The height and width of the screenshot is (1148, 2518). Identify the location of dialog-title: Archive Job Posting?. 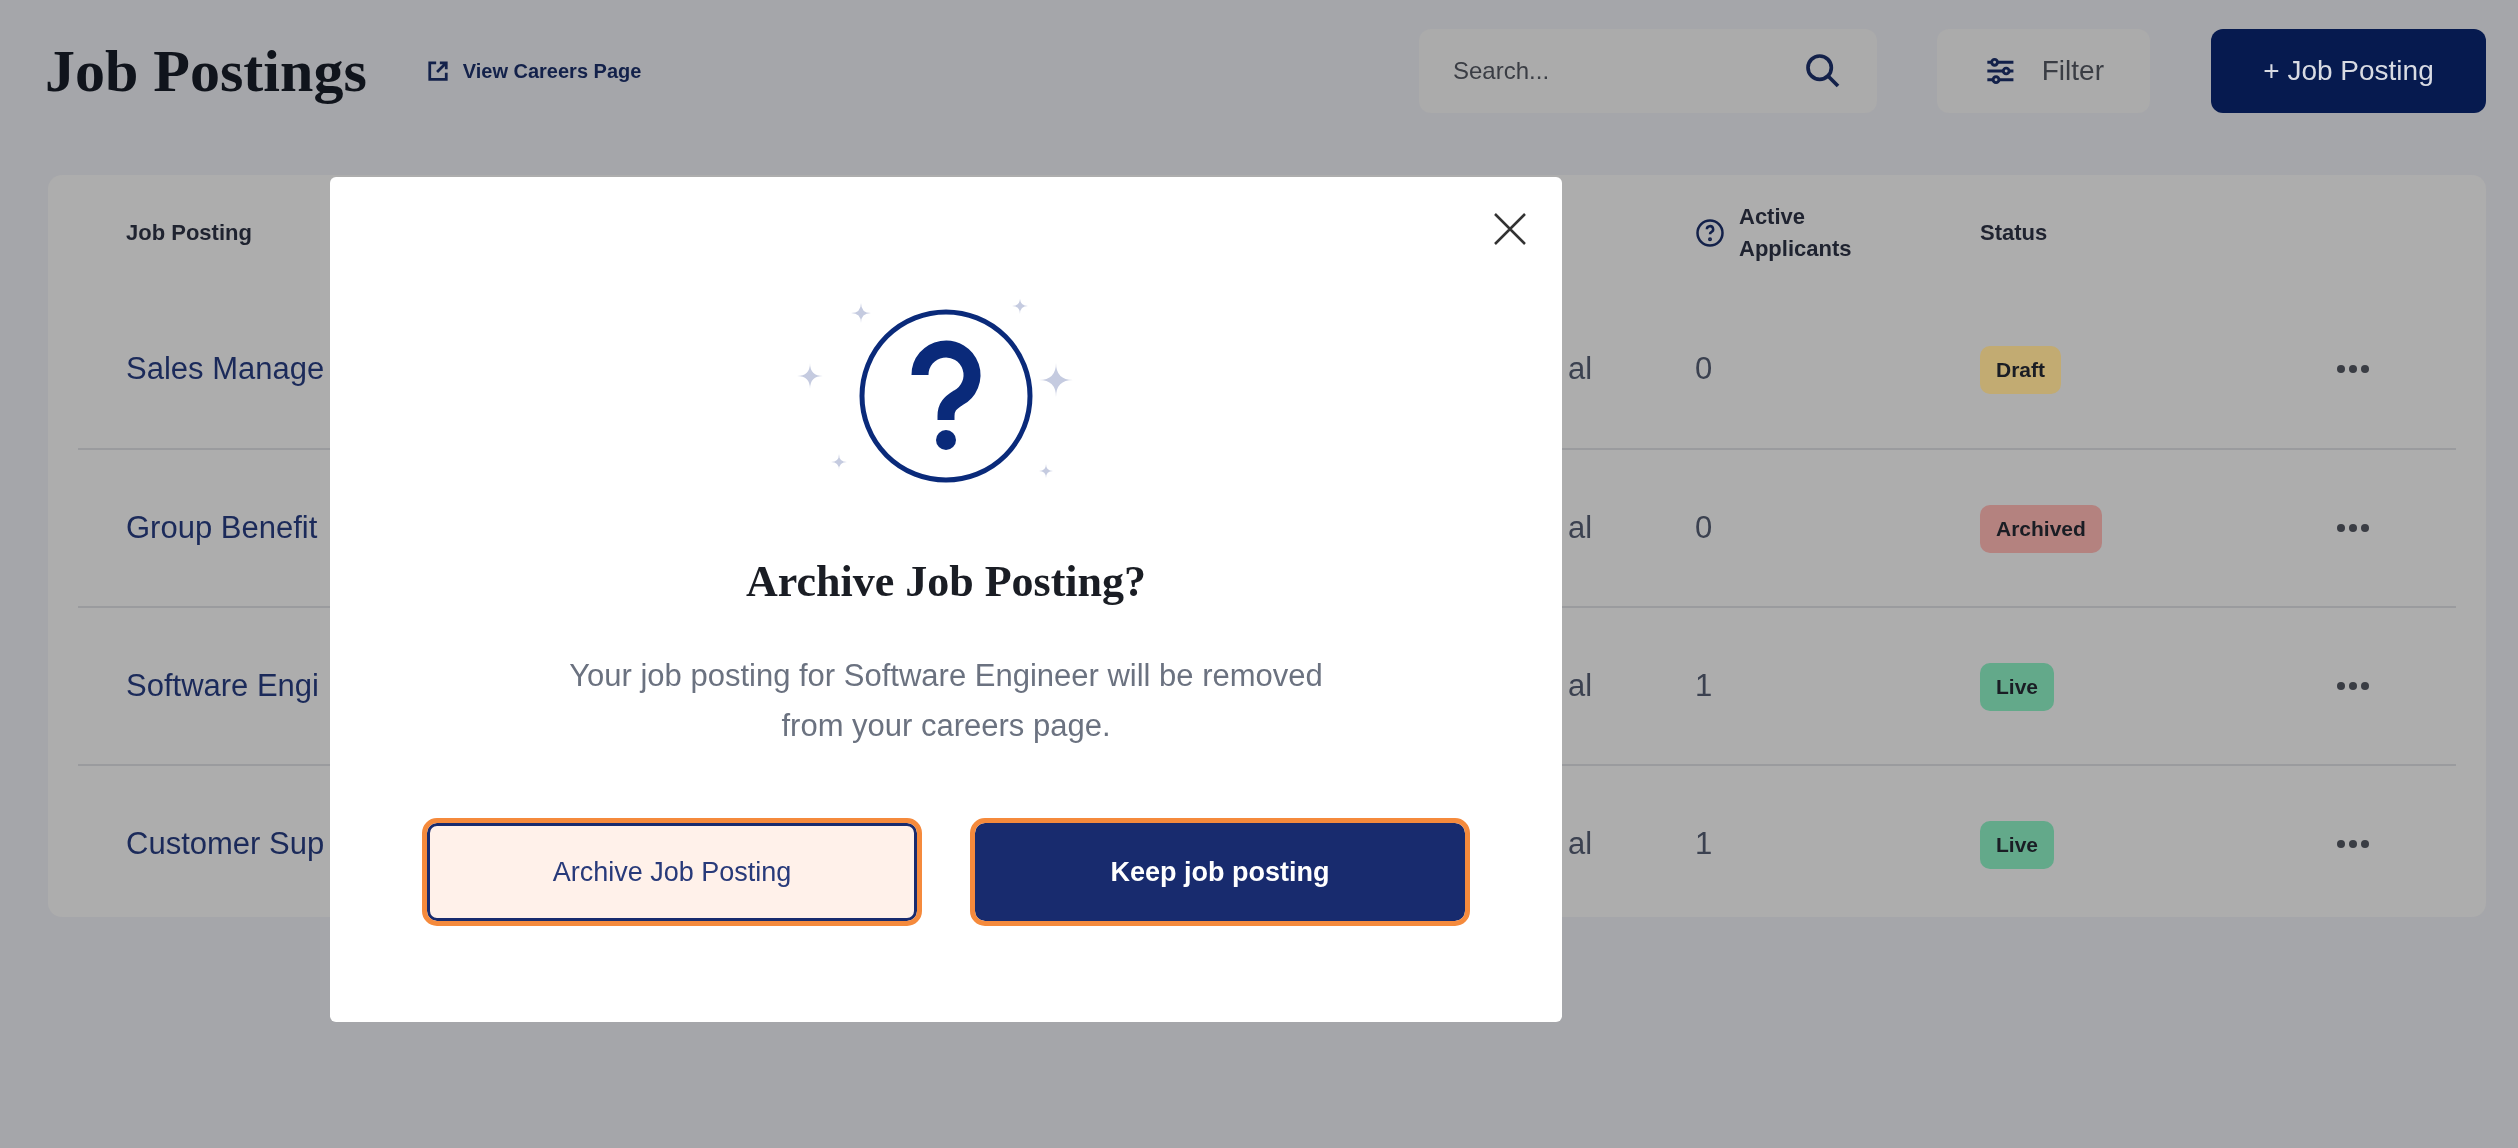
(946, 582).